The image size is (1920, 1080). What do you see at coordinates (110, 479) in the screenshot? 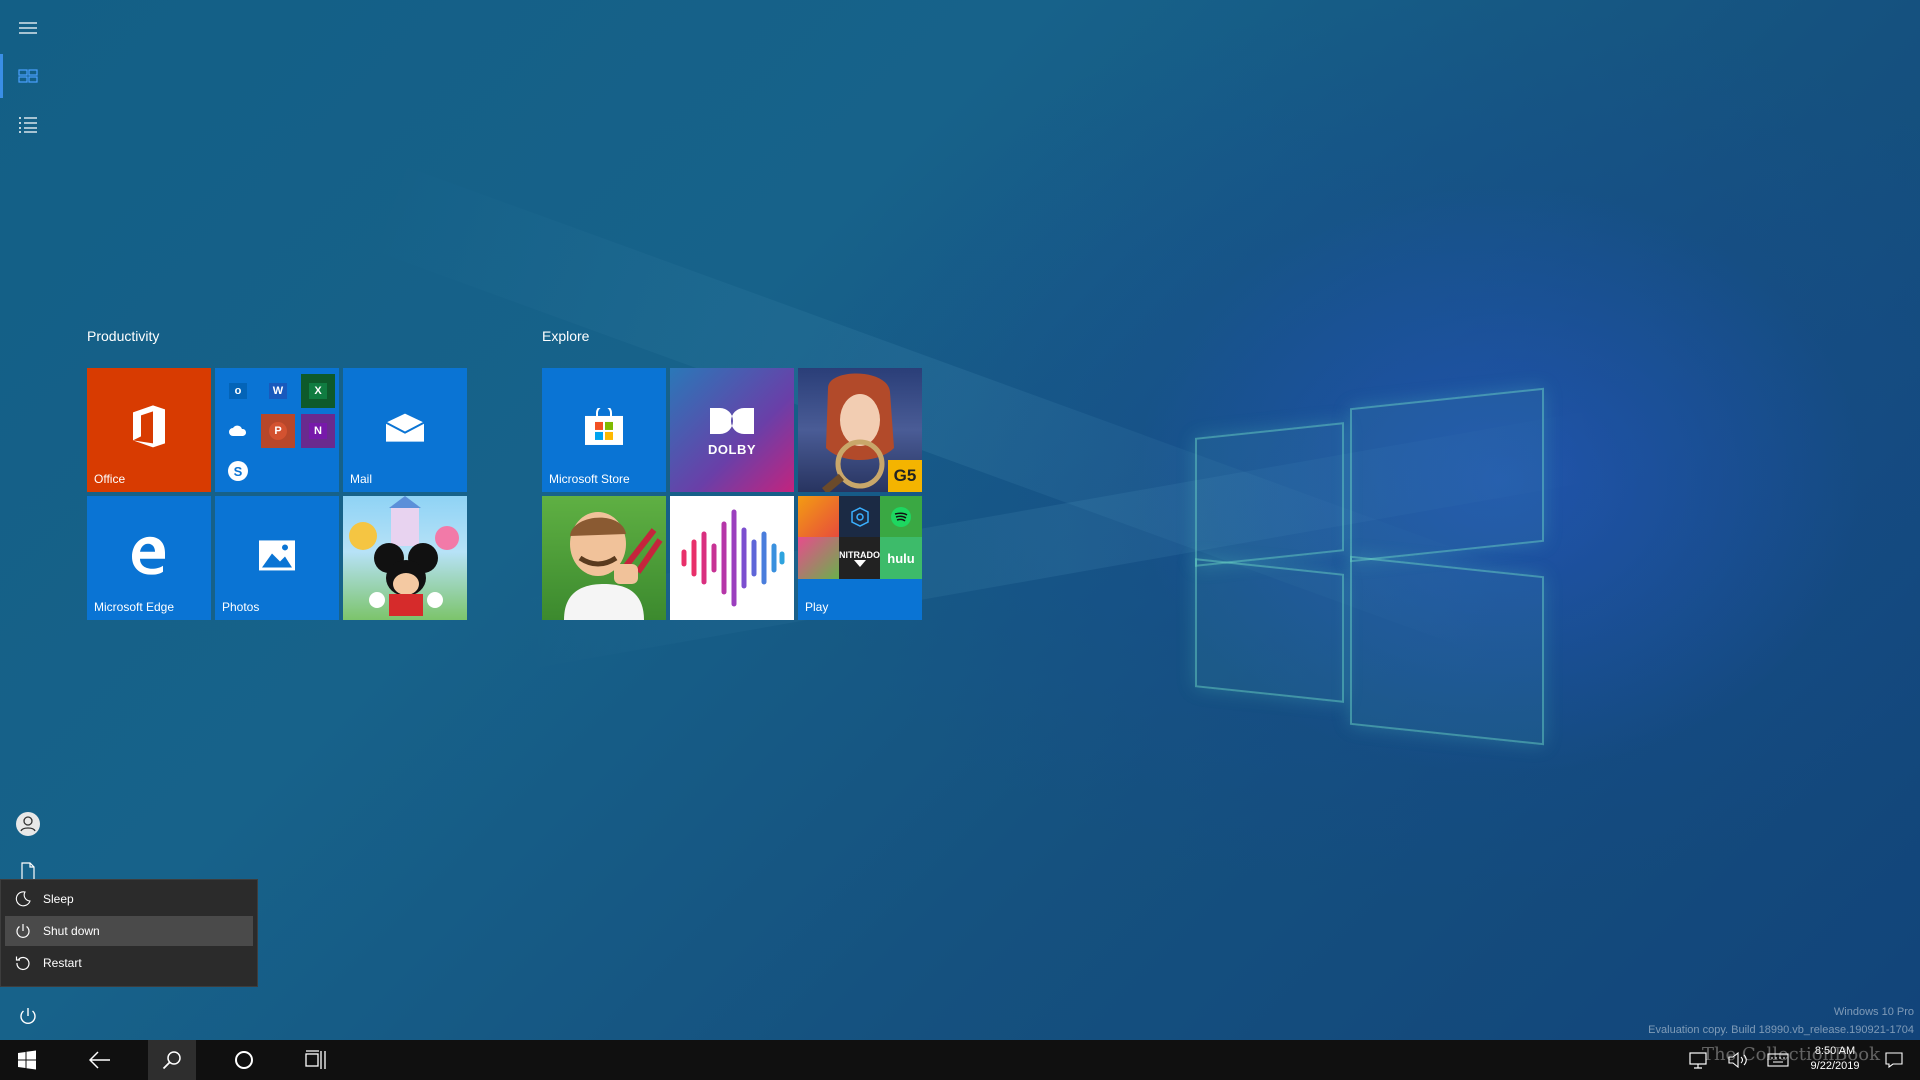
I see `tile-label: Office` at bounding box center [110, 479].